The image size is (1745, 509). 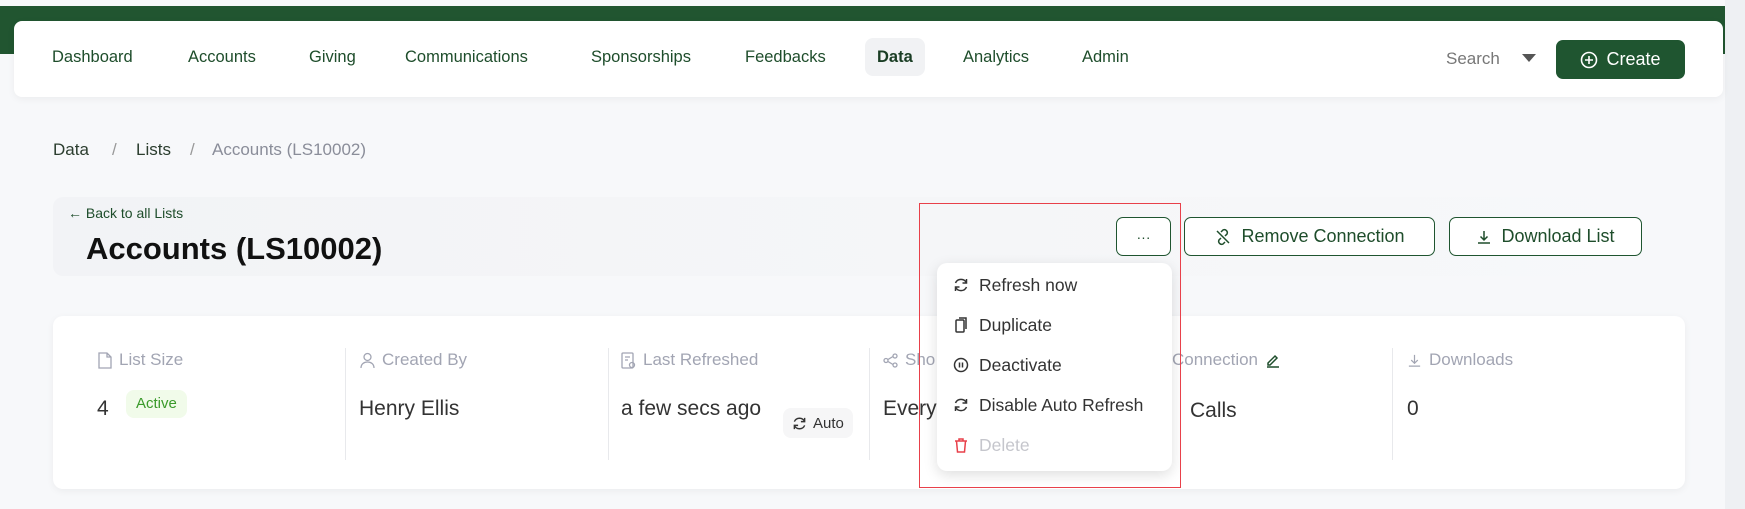 What do you see at coordinates (234, 248) in the screenshot?
I see `page-title: Accounts (LS10002)` at bounding box center [234, 248].